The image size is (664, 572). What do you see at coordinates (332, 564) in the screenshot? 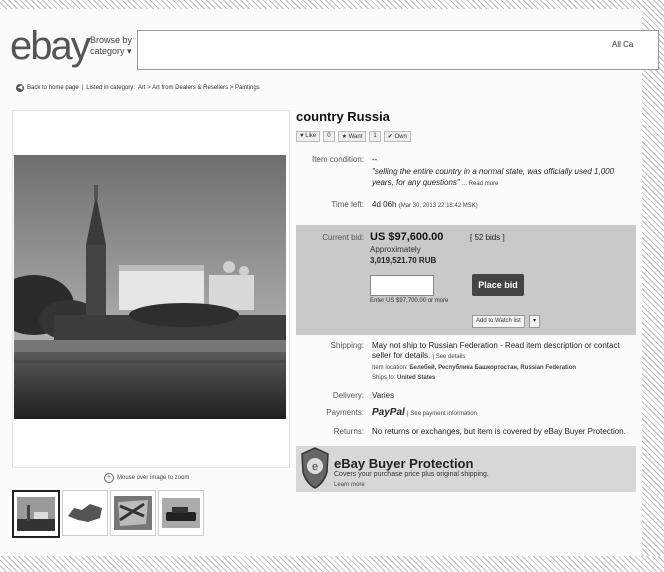
I see `torn-edge-bottom` at bounding box center [332, 564].